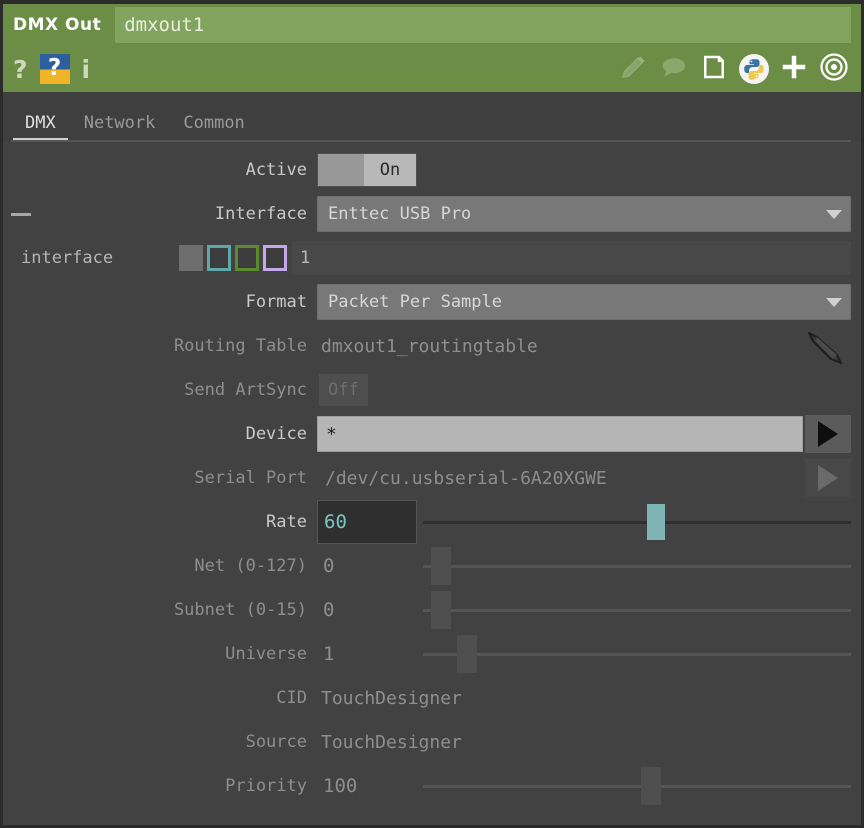 The width and height of the screenshot is (864, 828). I want to click on label-active: Active, so click(276, 170).